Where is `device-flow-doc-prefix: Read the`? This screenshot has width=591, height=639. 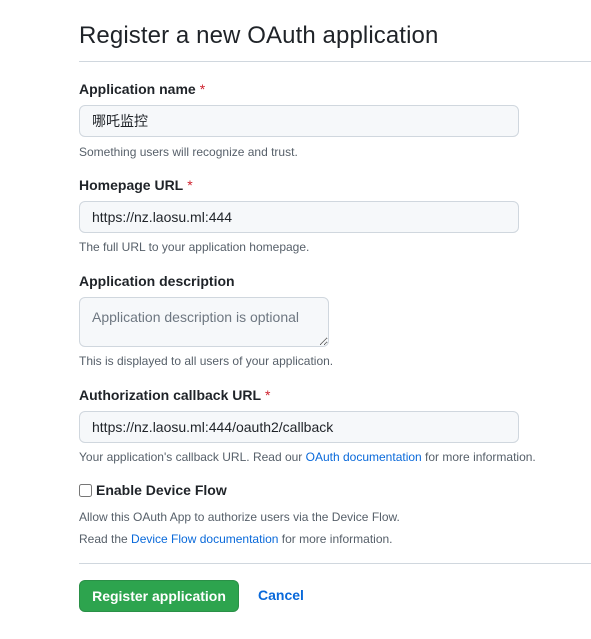 device-flow-doc-prefix: Read the is located at coordinates (105, 539).